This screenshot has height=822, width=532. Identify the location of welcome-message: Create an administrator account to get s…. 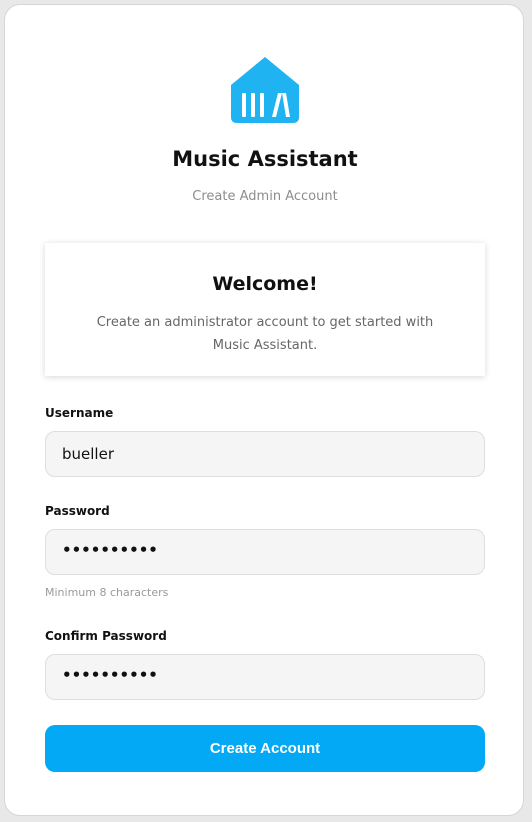
(265, 334).